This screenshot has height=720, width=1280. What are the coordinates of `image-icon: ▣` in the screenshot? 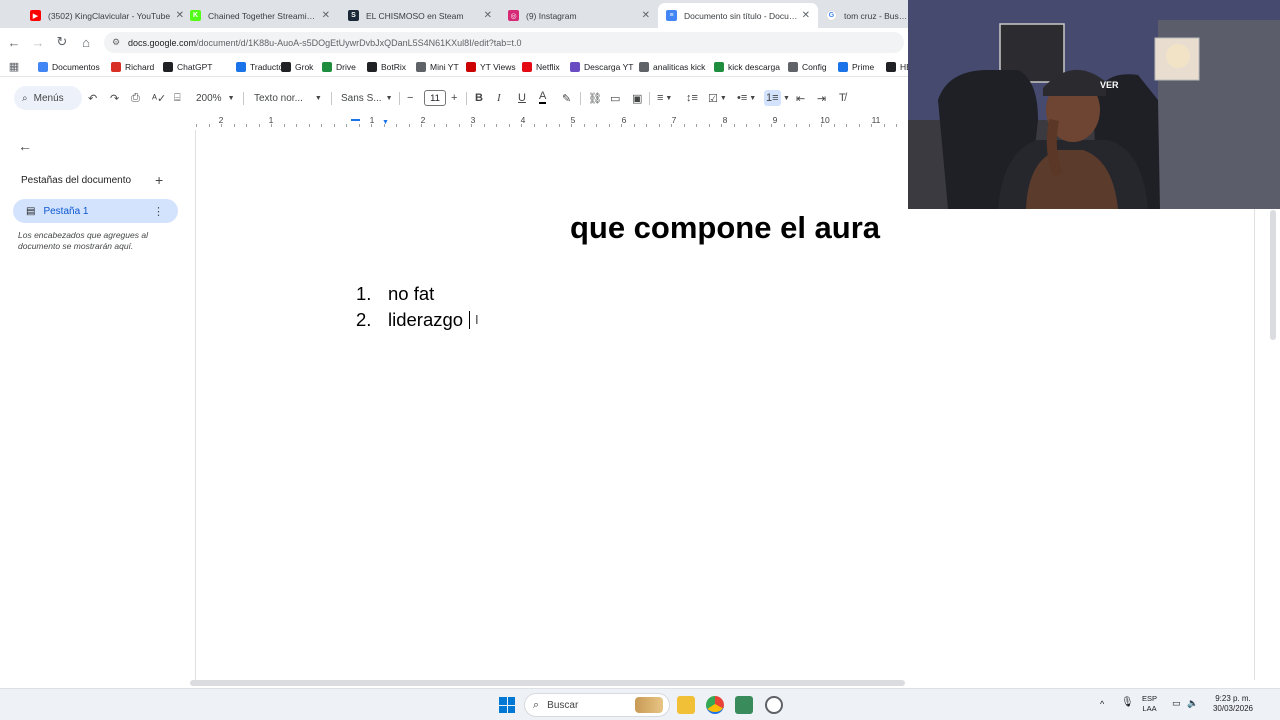 It's located at (637, 98).